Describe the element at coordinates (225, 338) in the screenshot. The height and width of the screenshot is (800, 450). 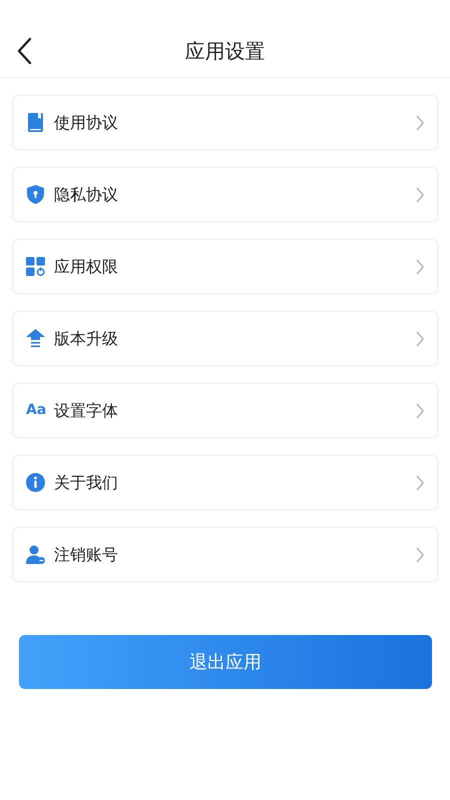
I see `settings-item: 版本升级` at that location.